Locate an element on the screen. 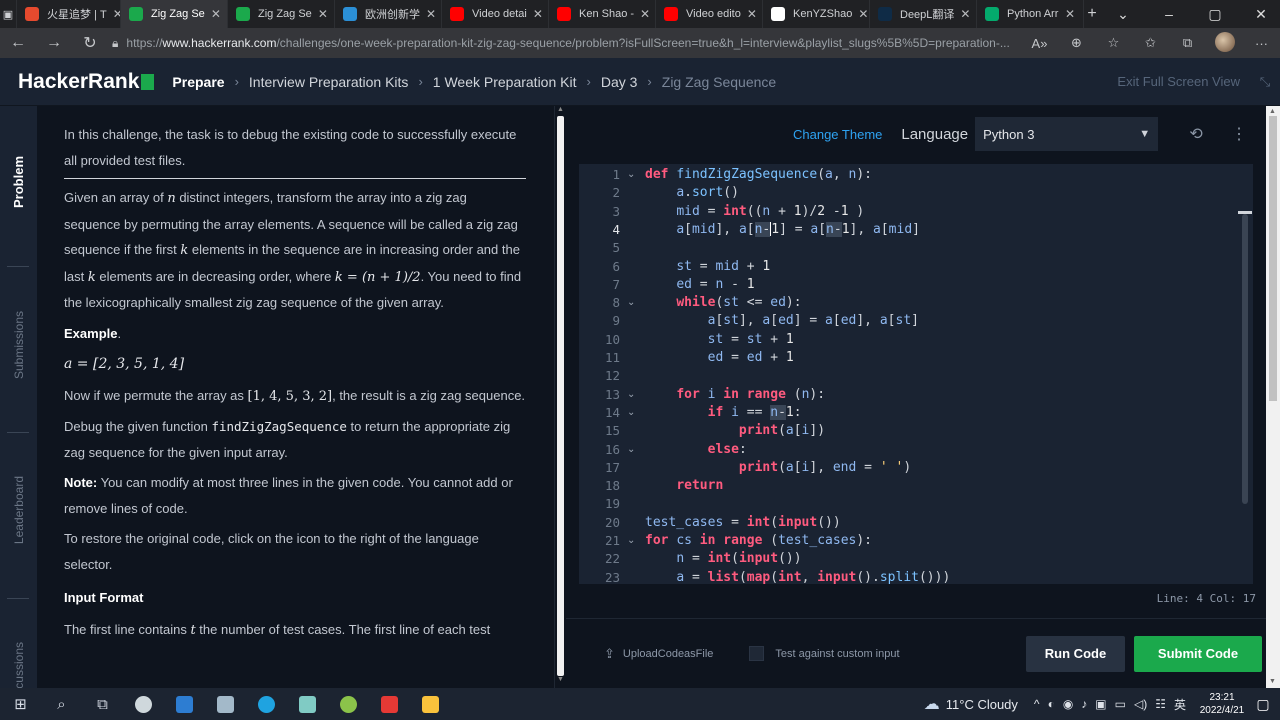 This screenshot has height=720, width=1280. collapse-icon: ⤡ is located at coordinates (1265, 82).